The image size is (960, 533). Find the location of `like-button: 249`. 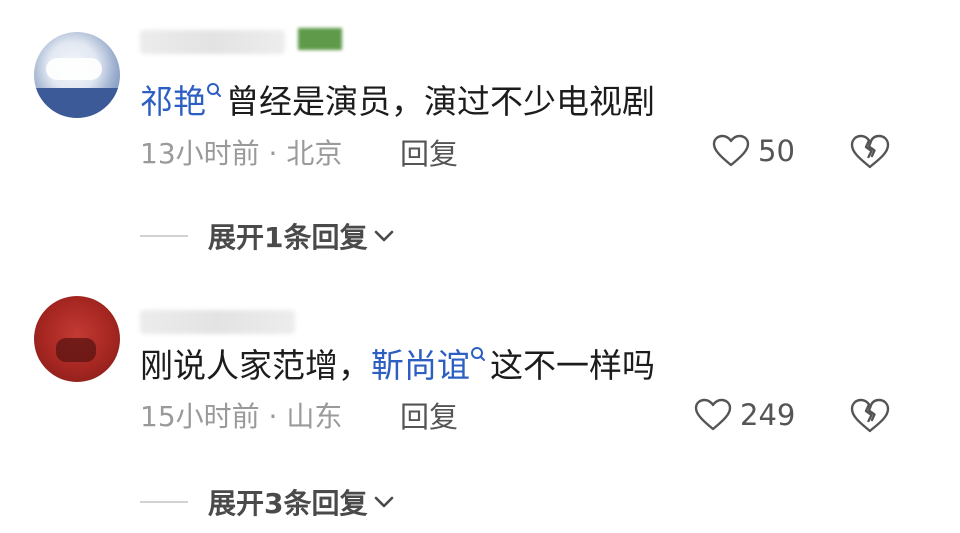

like-button: 249 is located at coordinates (744, 415).